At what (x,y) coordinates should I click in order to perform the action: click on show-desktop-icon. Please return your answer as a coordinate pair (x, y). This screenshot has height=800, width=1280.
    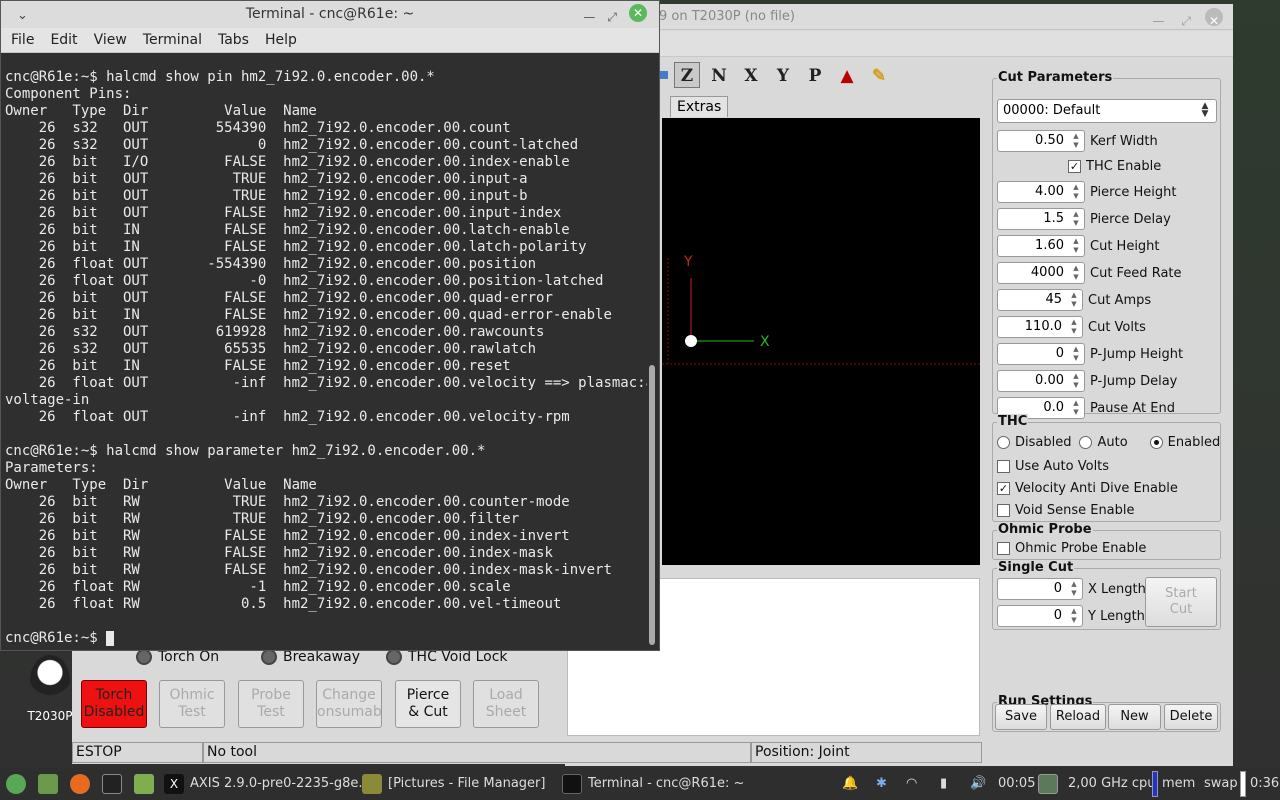
    Looking at the image, I should click on (51, 784).